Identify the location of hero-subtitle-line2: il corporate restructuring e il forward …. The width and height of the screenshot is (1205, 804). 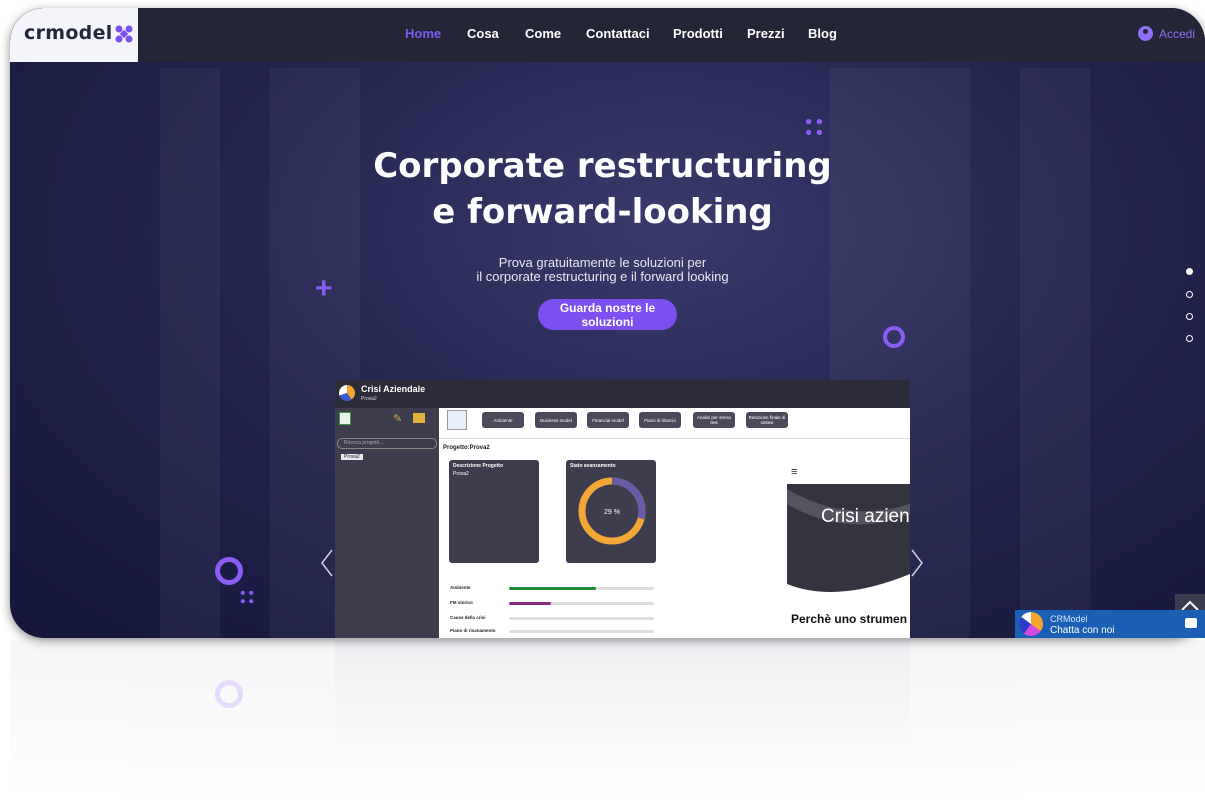
(602, 276).